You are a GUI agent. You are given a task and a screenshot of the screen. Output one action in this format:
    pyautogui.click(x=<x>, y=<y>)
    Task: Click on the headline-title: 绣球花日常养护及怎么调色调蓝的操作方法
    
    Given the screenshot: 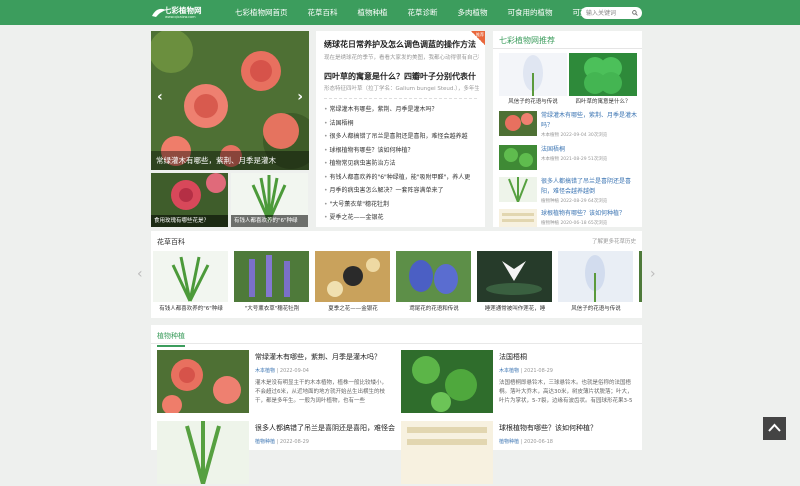 What is the action you would take?
    pyautogui.click(x=400, y=44)
    